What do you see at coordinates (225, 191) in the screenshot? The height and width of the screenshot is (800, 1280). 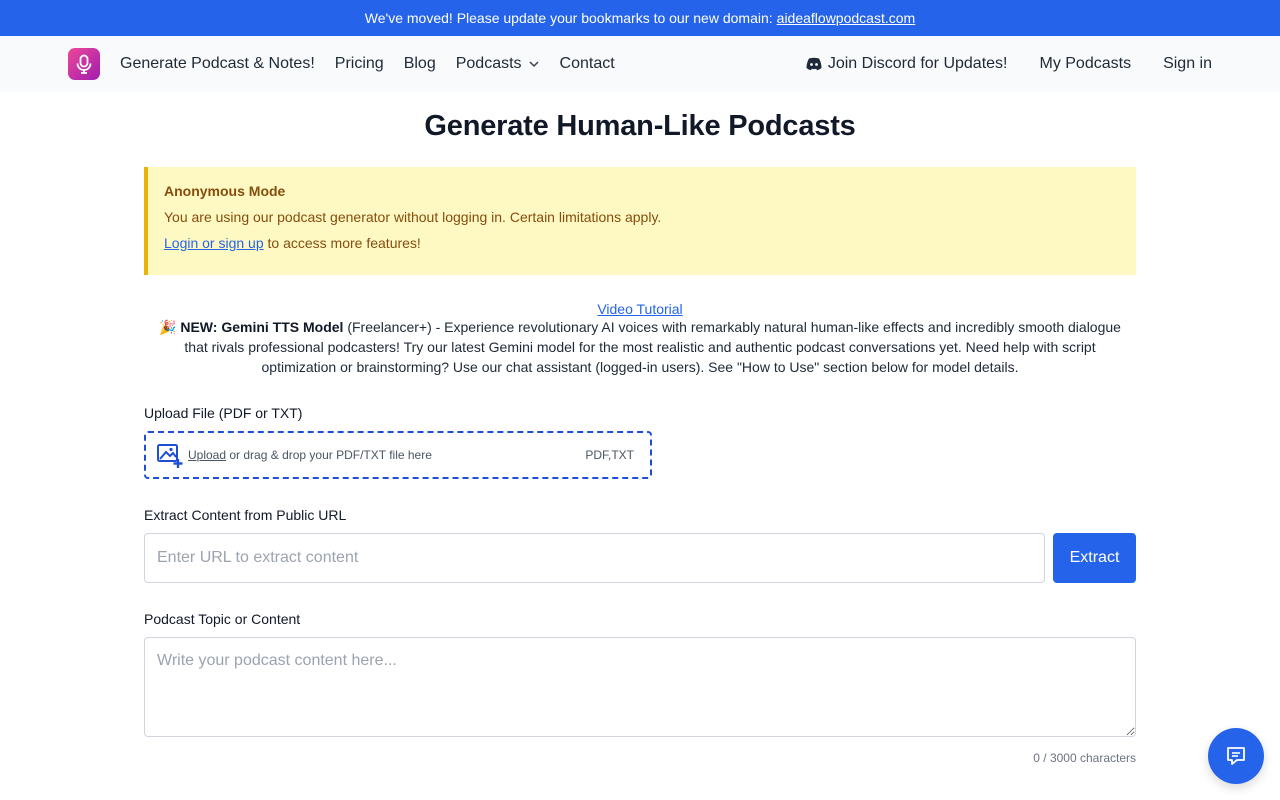 I see `alert-title: Anonymous Mode` at bounding box center [225, 191].